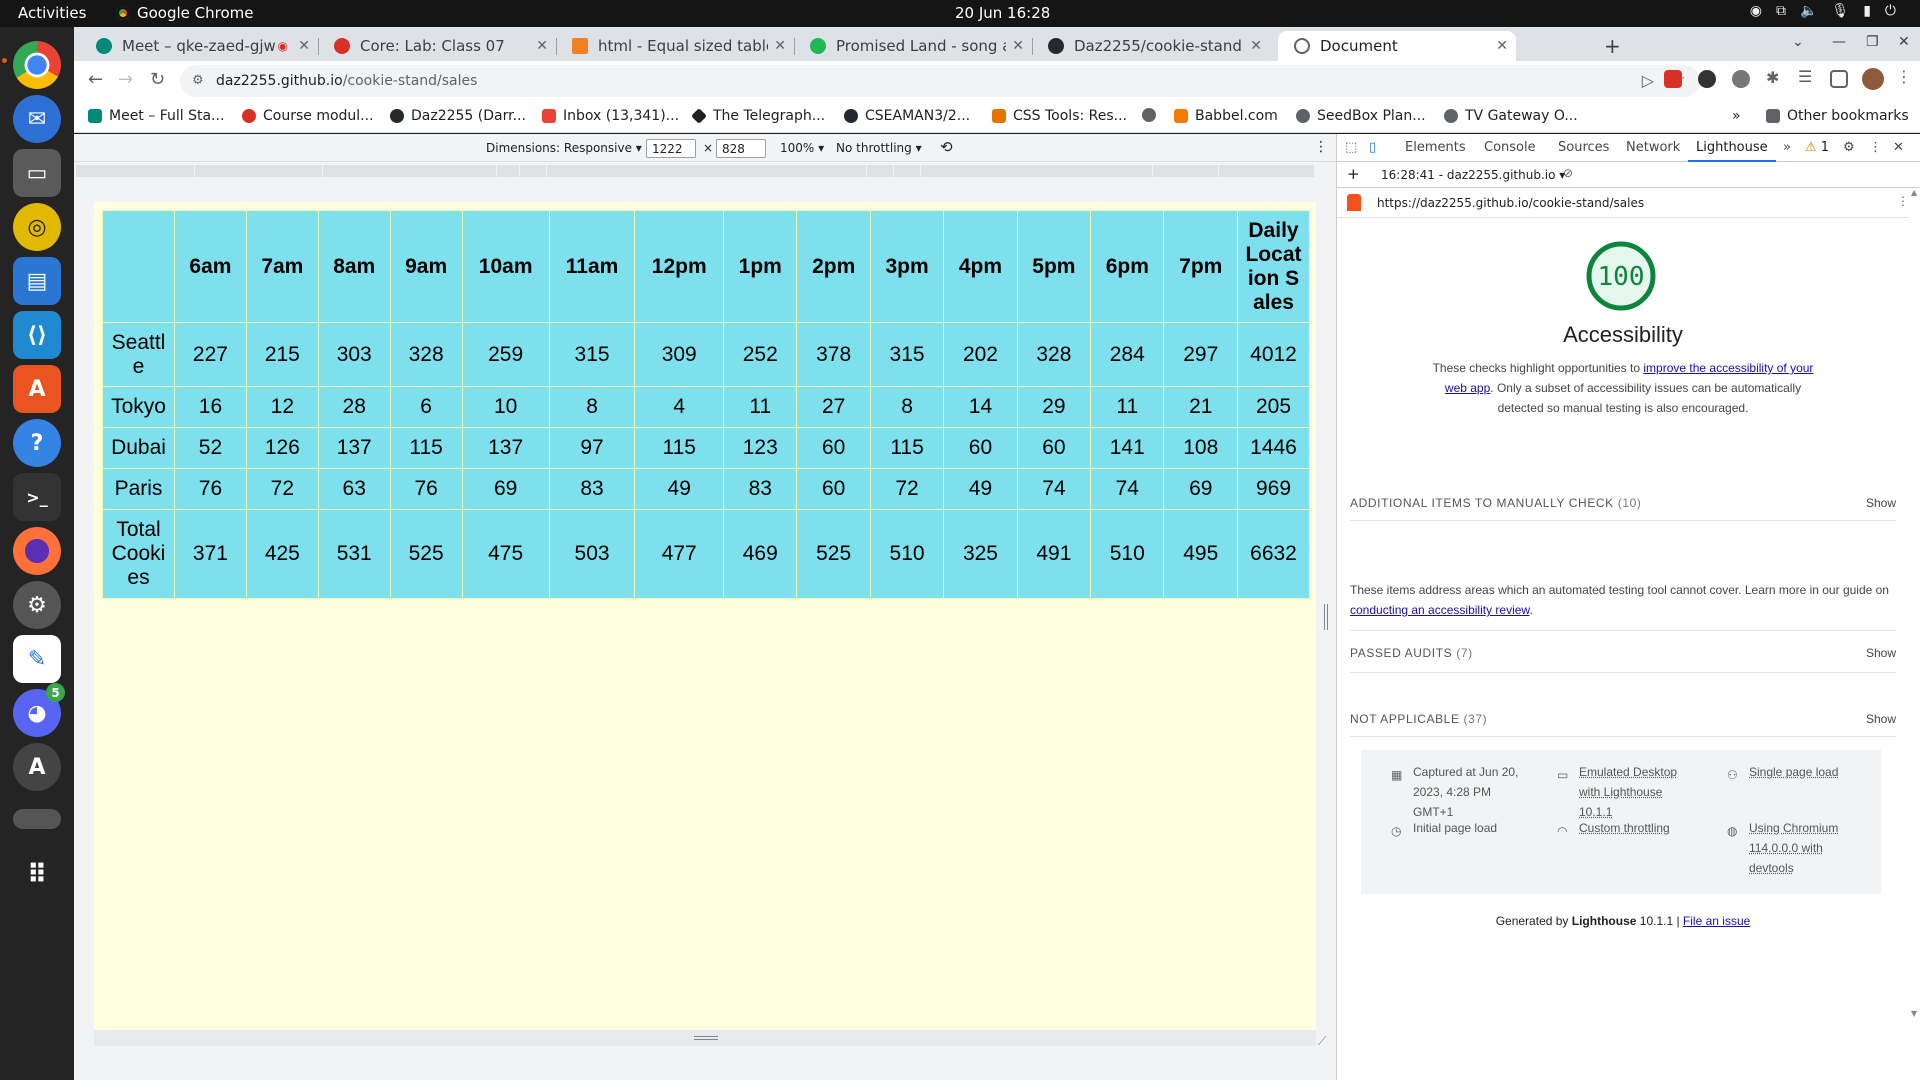 The width and height of the screenshot is (1920, 1080). What do you see at coordinates (1372, 147) in the screenshot?
I see `device-toggle-icon: ▯` at bounding box center [1372, 147].